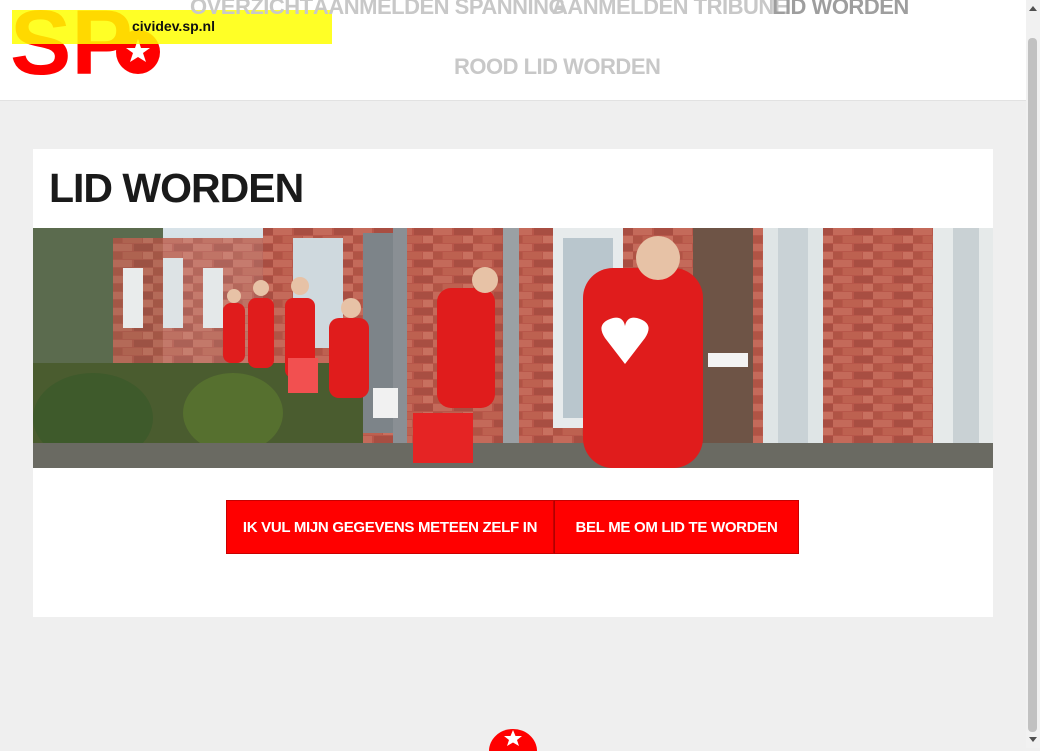 The image size is (1040, 751). Describe the element at coordinates (1033, 739) in the screenshot. I see `scroll-down-arrow-icon` at that location.